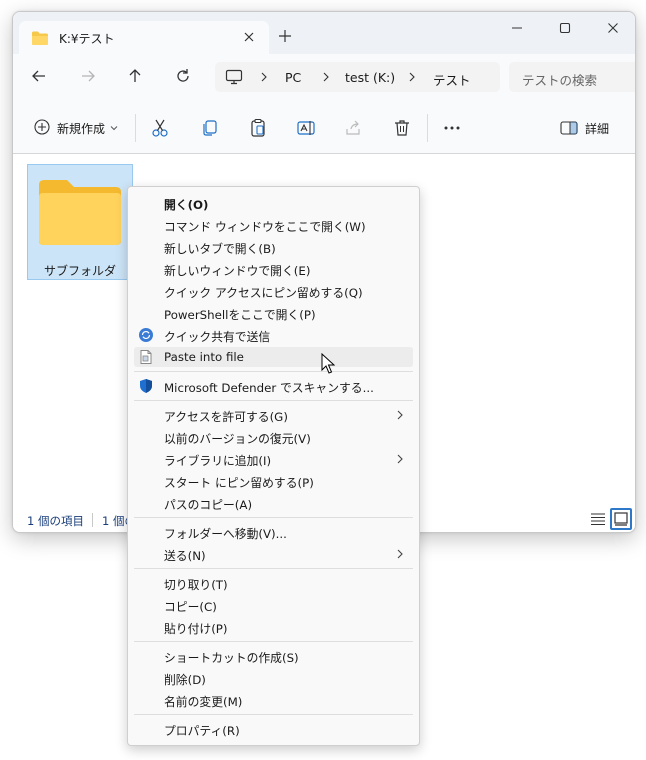 The width and height of the screenshot is (646, 760). What do you see at coordinates (87, 39) in the screenshot?
I see `tab-title: K:¥テスト` at bounding box center [87, 39].